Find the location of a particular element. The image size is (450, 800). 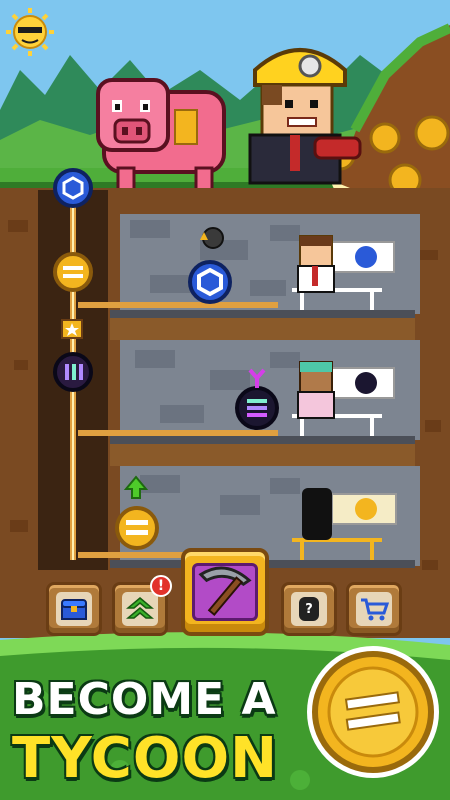

headline-line-1: BECOME A is located at coordinates (144, 699).